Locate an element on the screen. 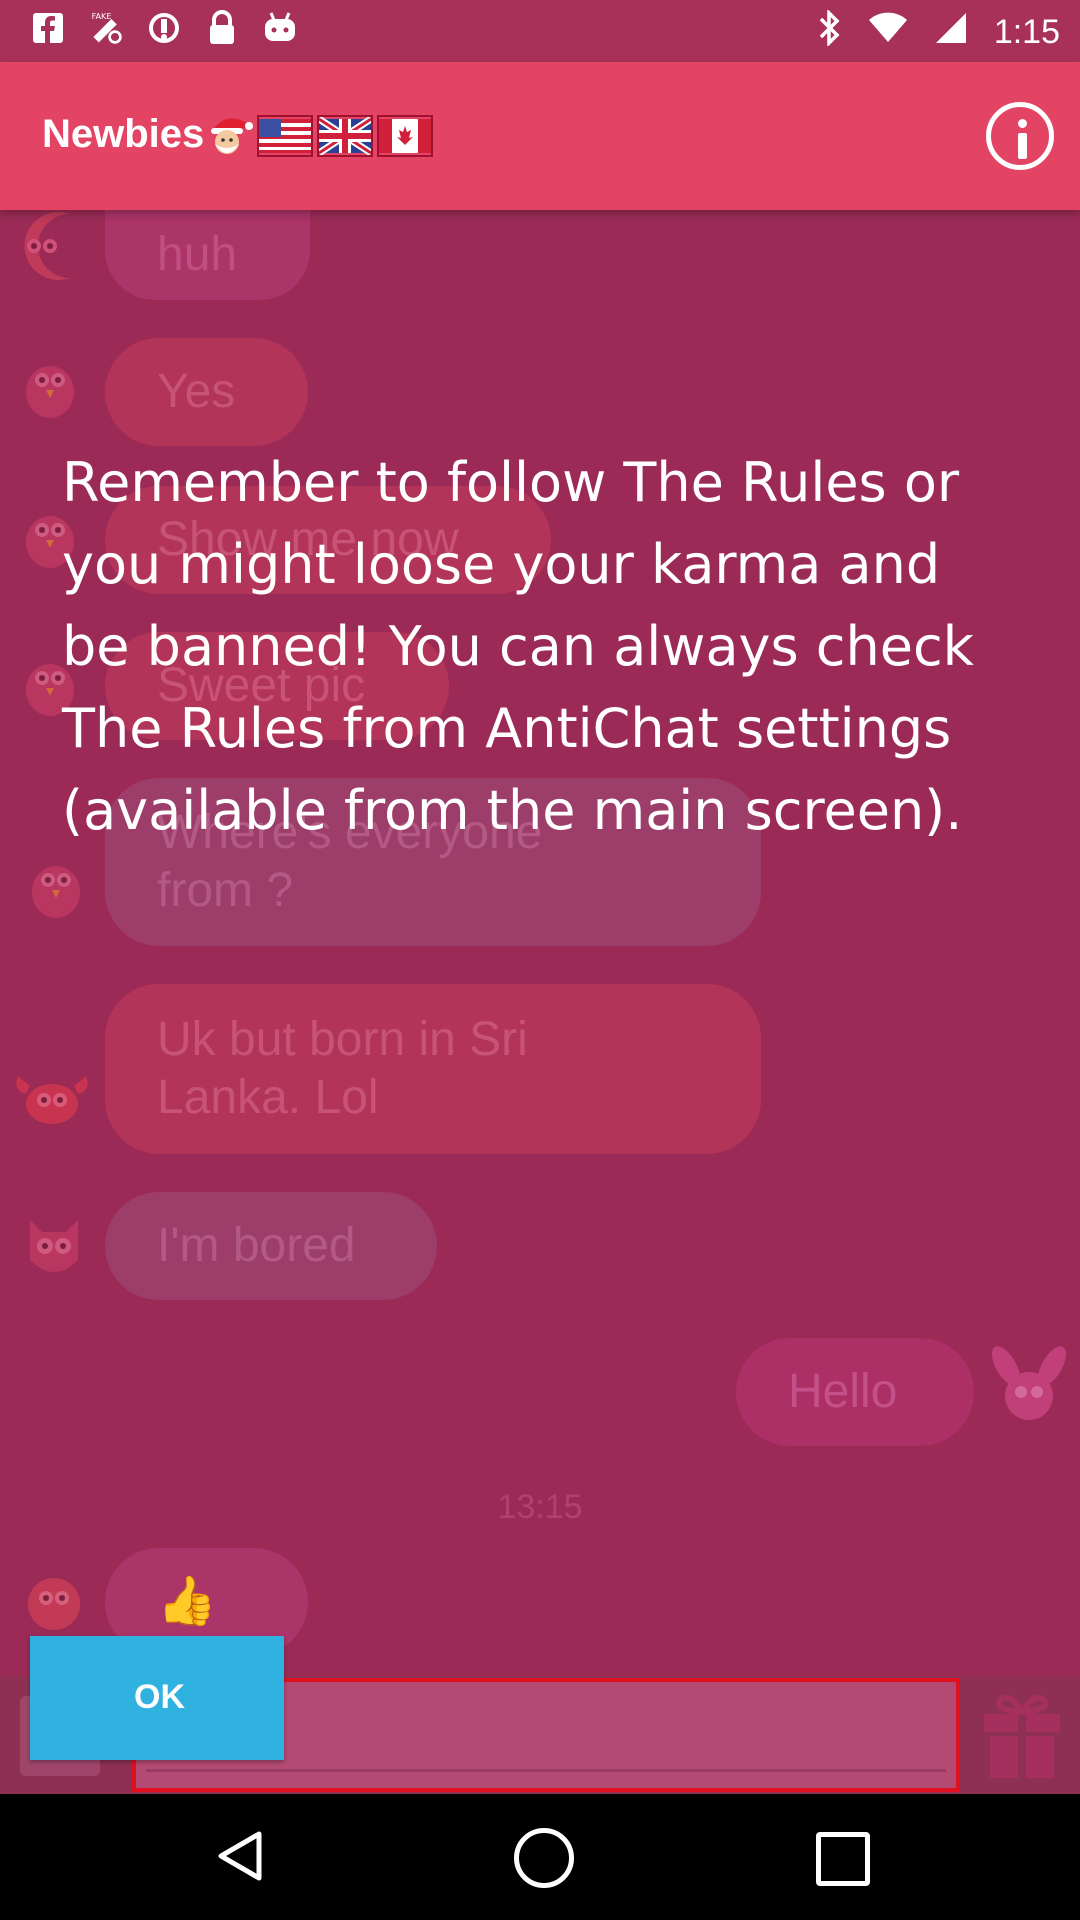 The width and height of the screenshot is (1080, 1920). navigation-bar is located at coordinates (540, 1857).